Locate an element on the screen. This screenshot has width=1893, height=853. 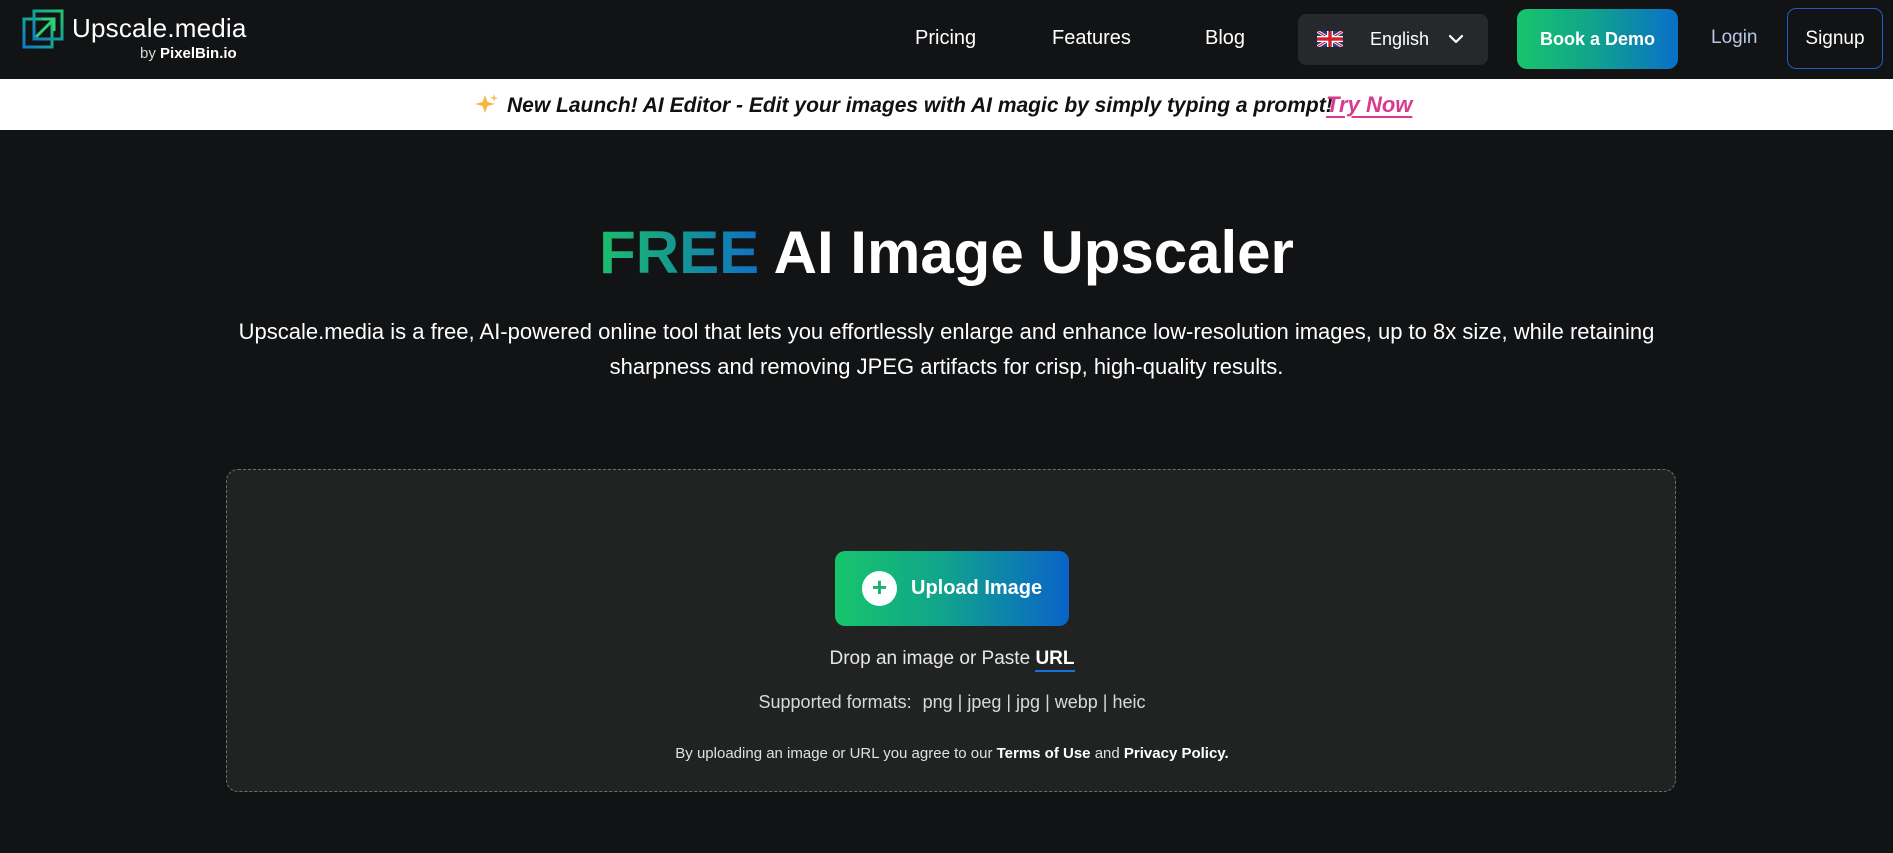
upload-button-label: Upload Image is located at coordinates (977, 588).